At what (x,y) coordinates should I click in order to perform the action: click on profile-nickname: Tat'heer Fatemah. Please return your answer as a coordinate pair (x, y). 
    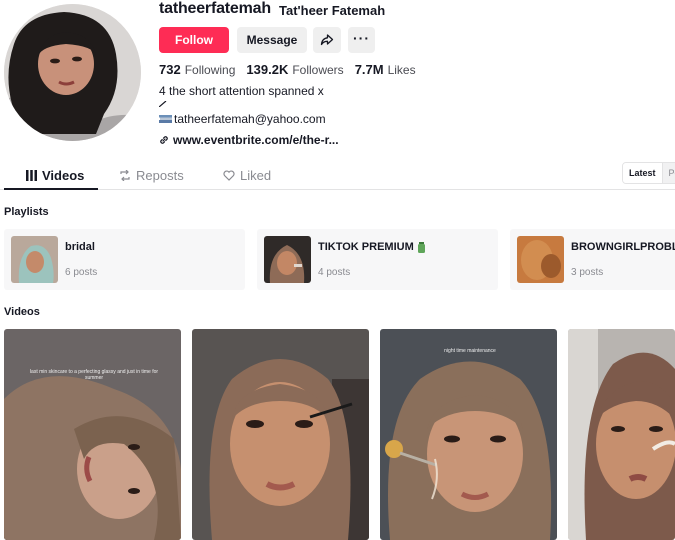
    Looking at the image, I should click on (332, 10).